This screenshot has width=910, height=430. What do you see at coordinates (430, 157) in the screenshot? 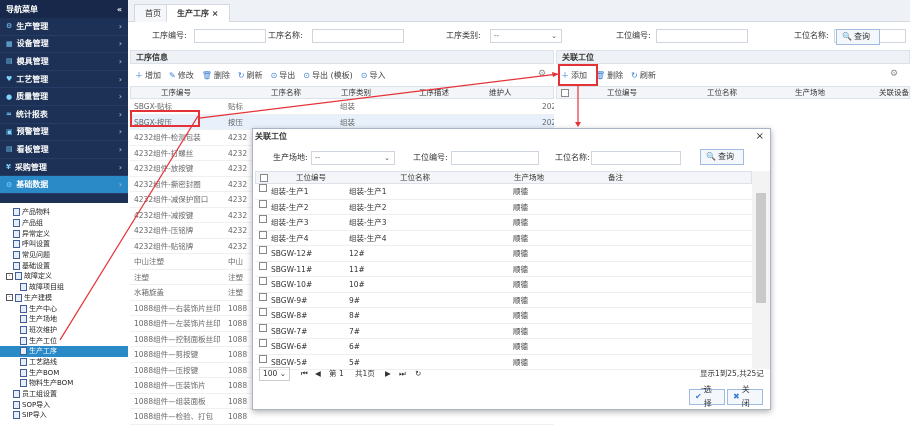
I see `modal-no-label: 工位编号:` at bounding box center [430, 157].